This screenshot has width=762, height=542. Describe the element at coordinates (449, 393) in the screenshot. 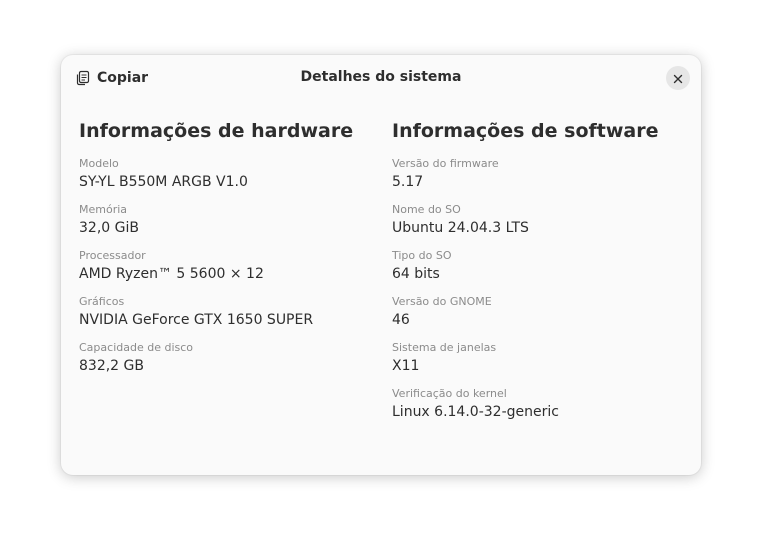

I see `field-label: Verificação do kernel` at that location.